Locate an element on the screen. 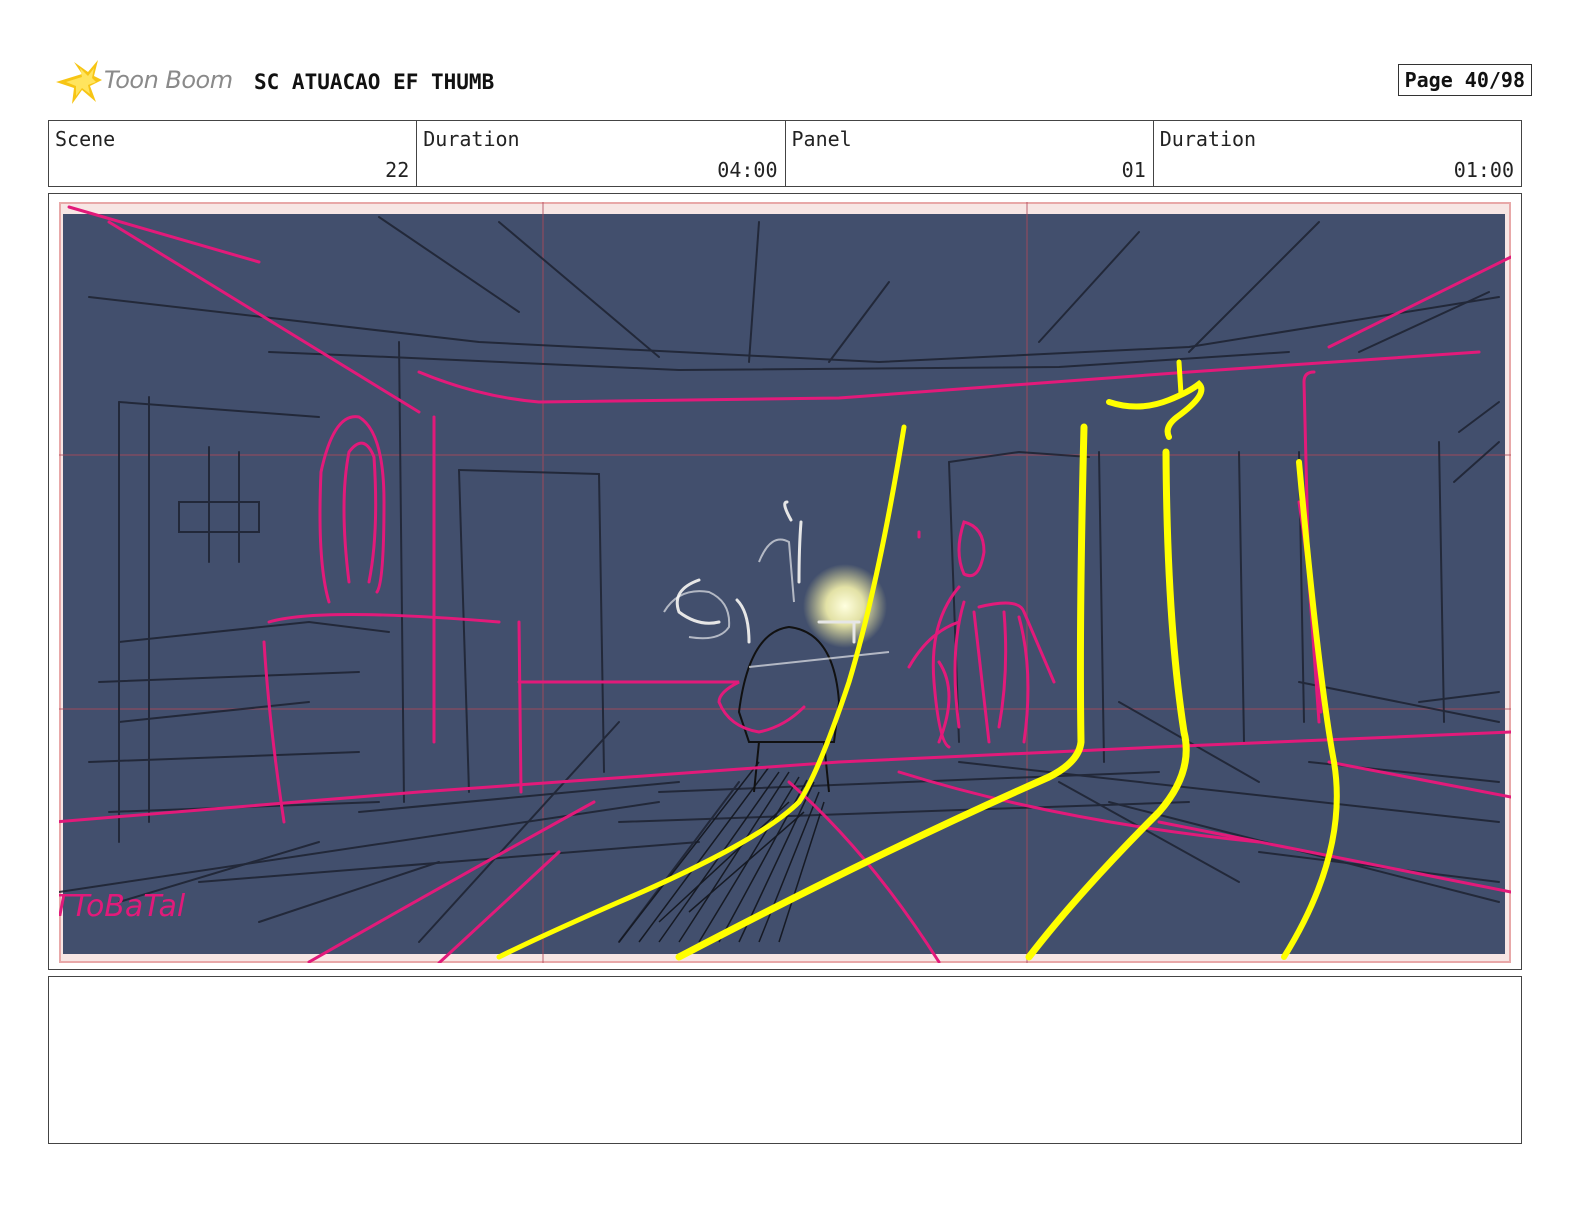 This screenshot has height=1225, width=1582. scene-duration-label: Duration is located at coordinates (471, 139).